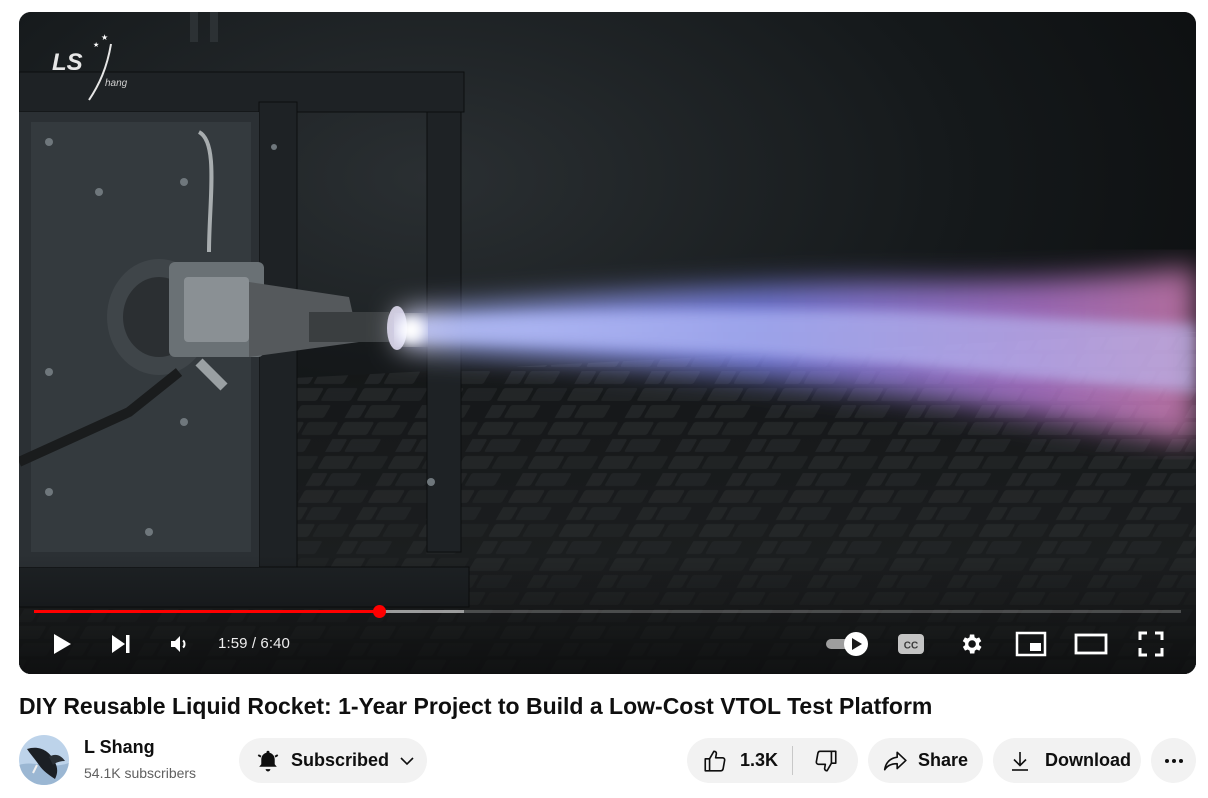 This screenshot has width=1208, height=798. I want to click on settings-button, so click(971, 644).